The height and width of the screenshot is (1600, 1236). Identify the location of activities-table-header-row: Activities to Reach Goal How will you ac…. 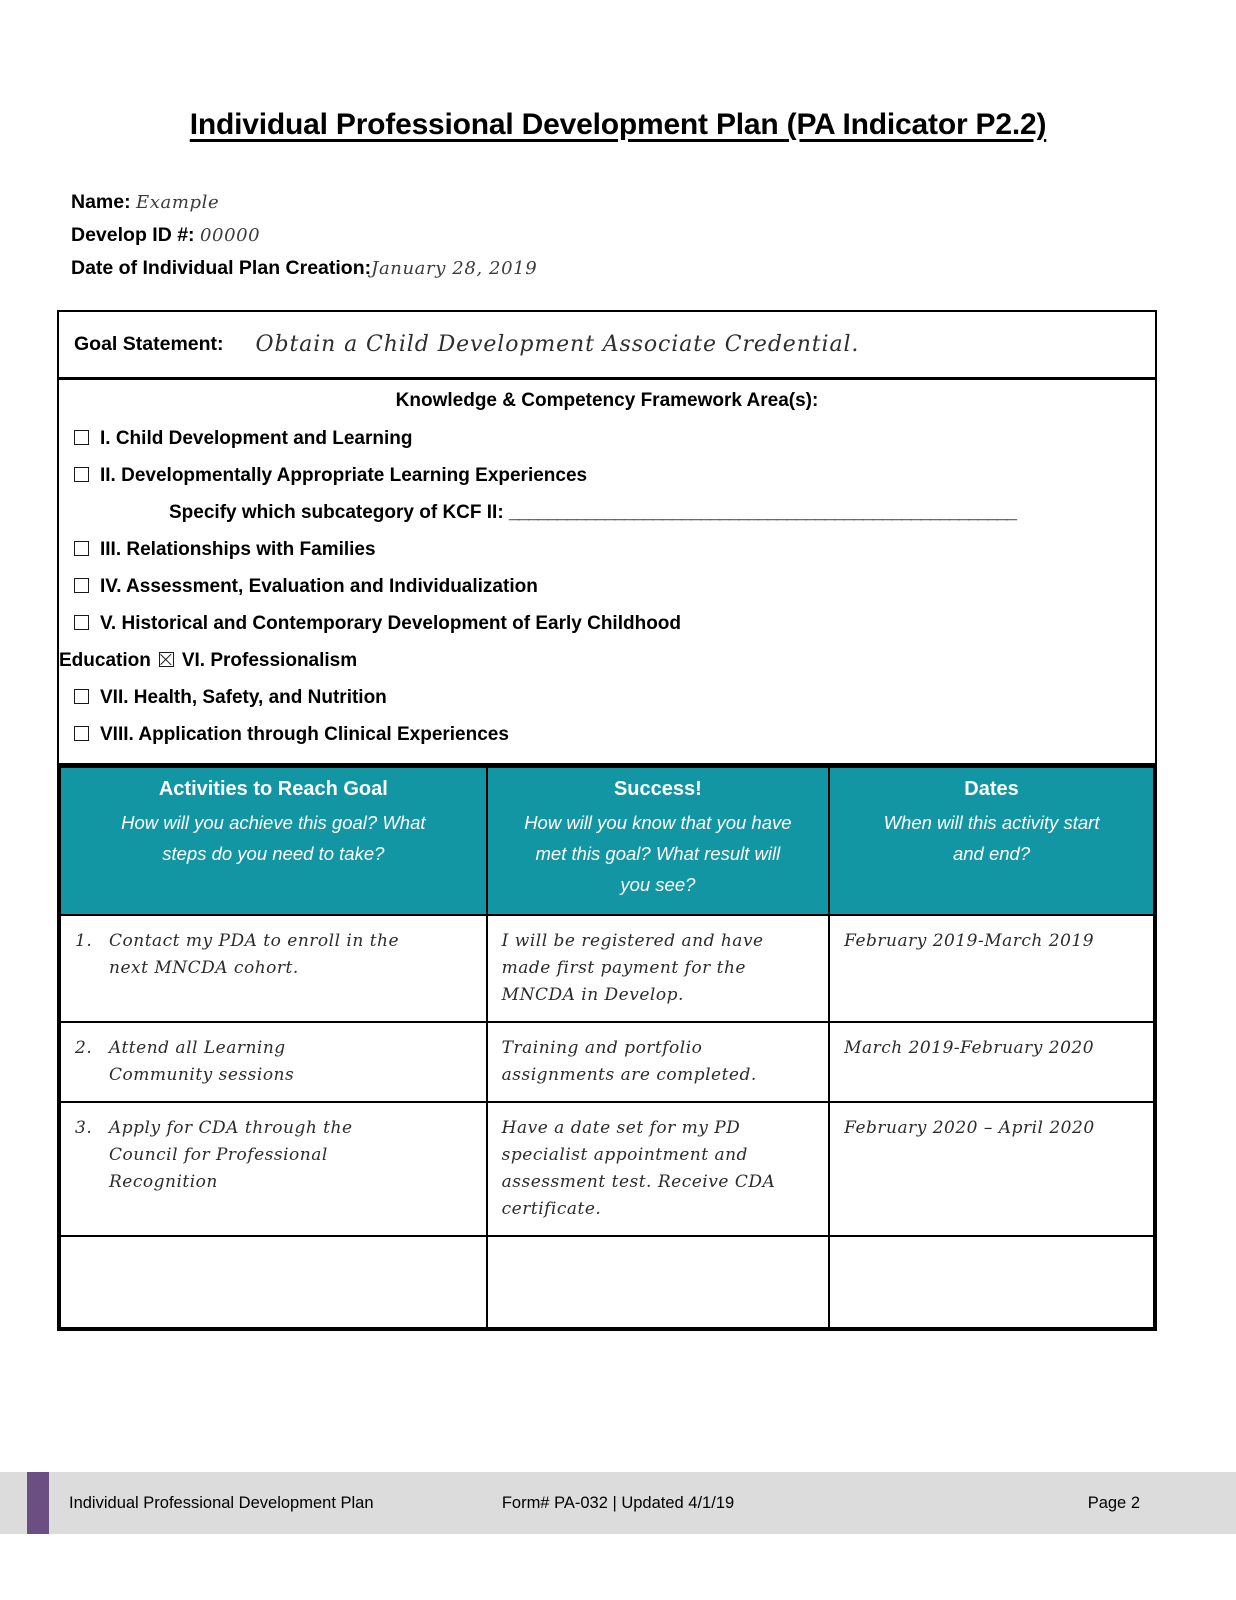
(607, 841).